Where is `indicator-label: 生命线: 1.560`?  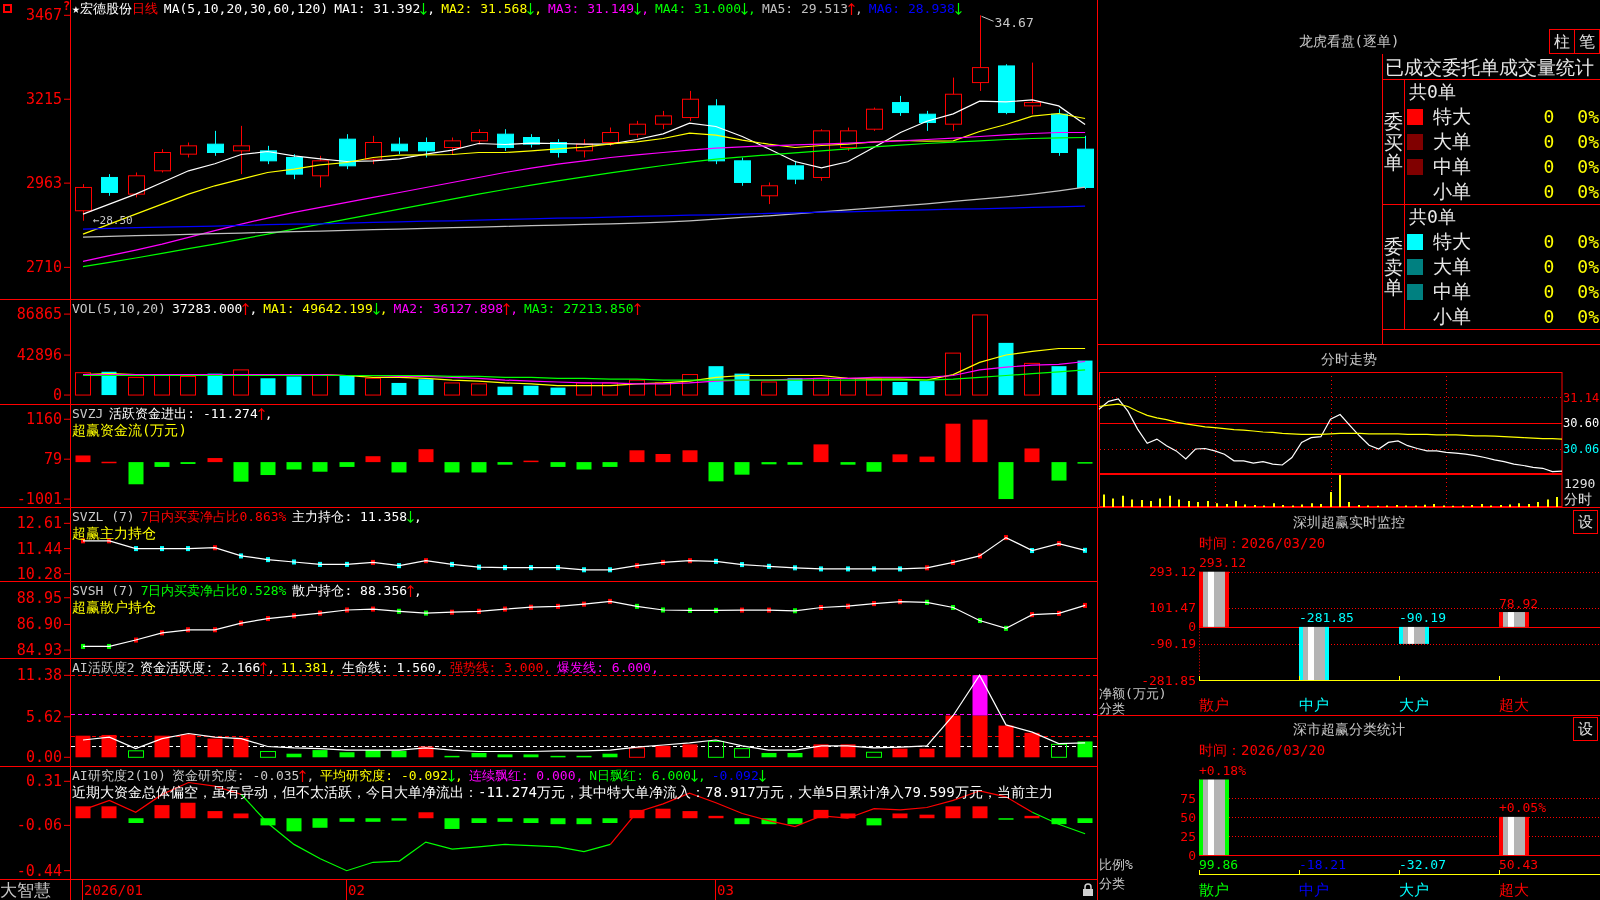
indicator-label: 生命线: 1.560 is located at coordinates (388, 668).